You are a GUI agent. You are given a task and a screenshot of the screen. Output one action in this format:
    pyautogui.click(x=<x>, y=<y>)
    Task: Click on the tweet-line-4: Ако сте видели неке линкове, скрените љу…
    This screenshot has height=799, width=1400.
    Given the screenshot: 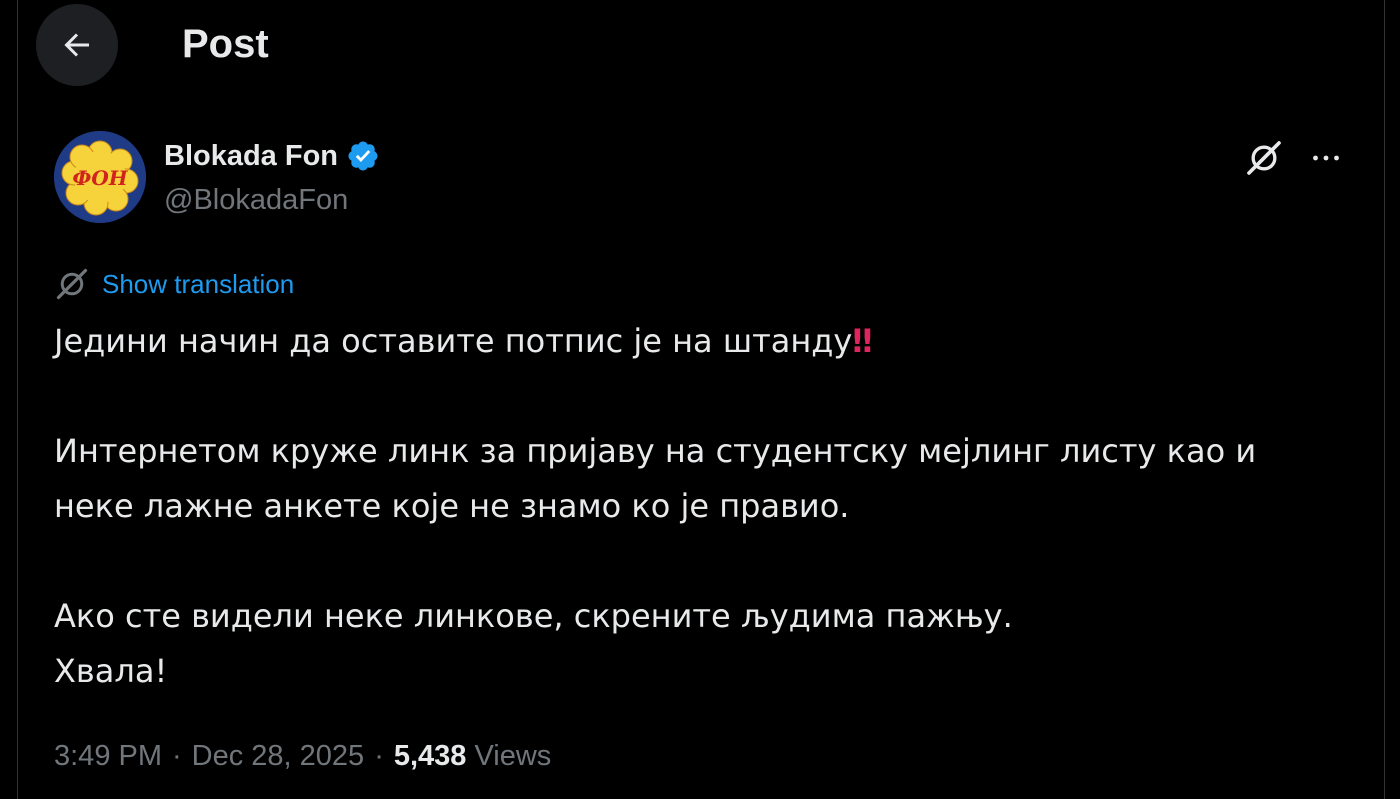 What is the action you would take?
    pyautogui.click(x=533, y=616)
    